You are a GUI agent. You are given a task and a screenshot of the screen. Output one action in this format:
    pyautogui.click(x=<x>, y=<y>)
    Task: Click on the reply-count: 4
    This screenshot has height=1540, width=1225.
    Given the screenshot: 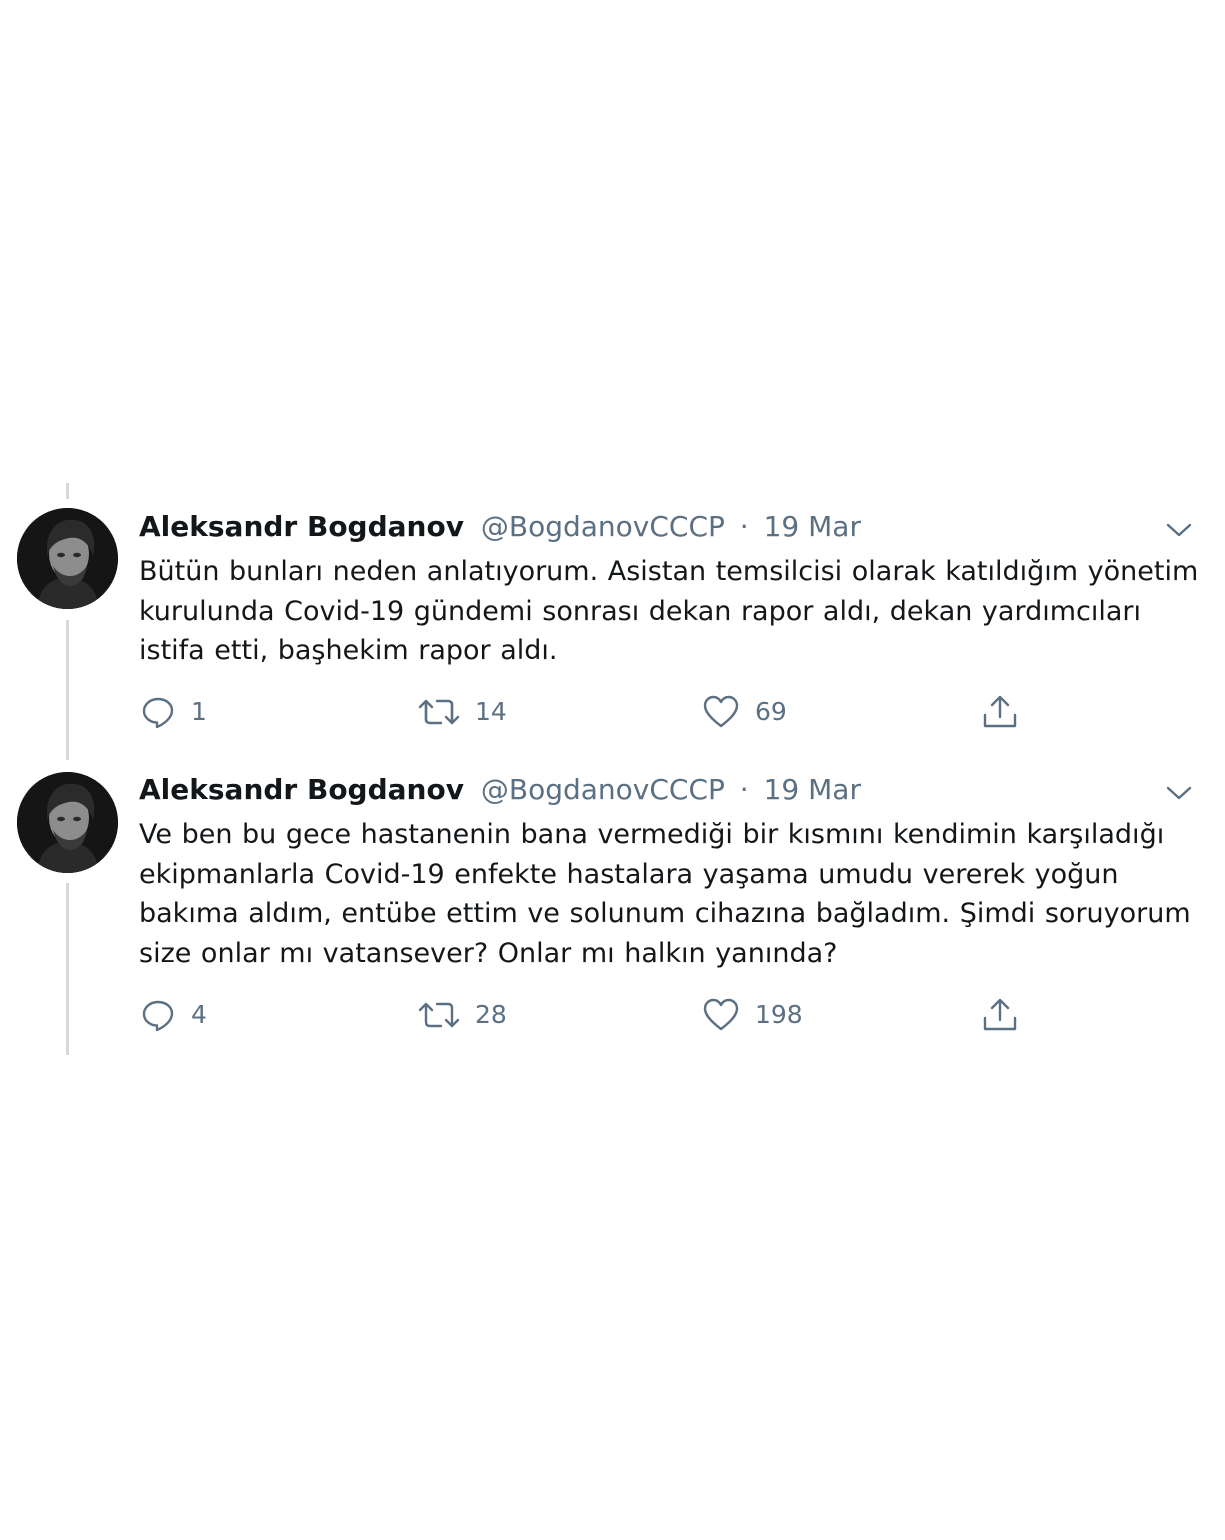 What is the action you would take?
    pyautogui.click(x=199, y=1014)
    